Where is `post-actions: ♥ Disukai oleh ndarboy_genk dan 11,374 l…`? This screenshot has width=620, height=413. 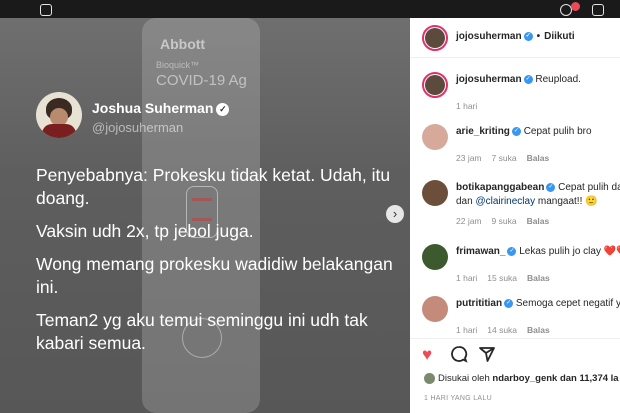
post-actions: ♥ Disukai oleh ndarboy_genk dan 11,374 l… is located at coordinates (515, 375).